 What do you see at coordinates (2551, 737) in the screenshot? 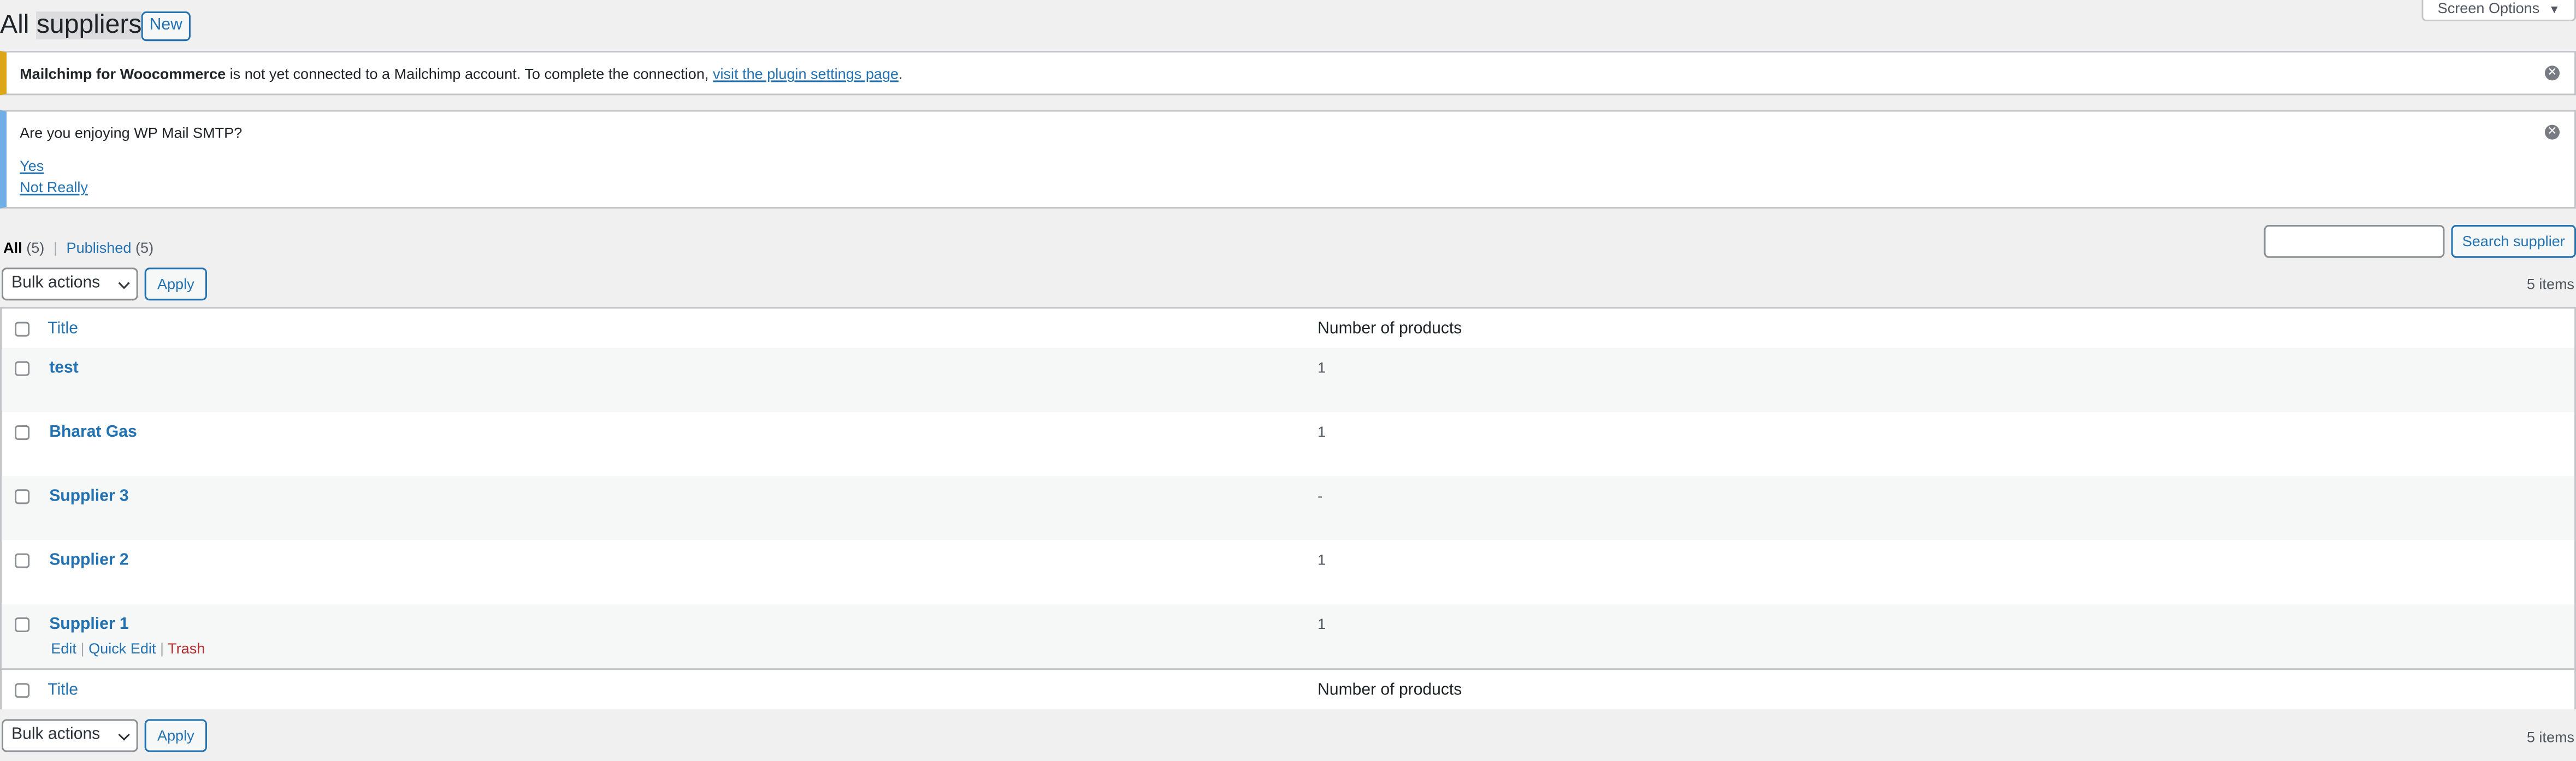
I see `items-count-bottom: 5 items` at bounding box center [2551, 737].